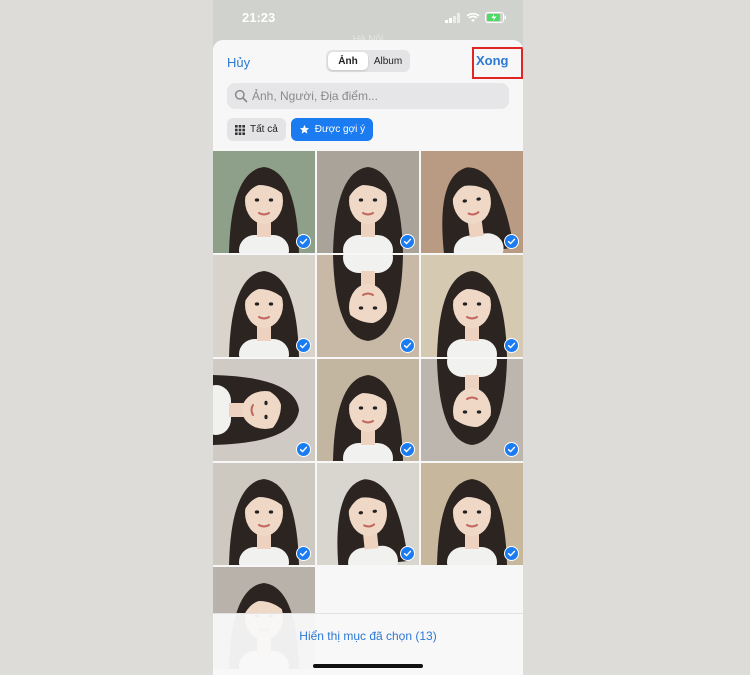  I want to click on filter-featured-button: Được gợi ý, so click(332, 129).